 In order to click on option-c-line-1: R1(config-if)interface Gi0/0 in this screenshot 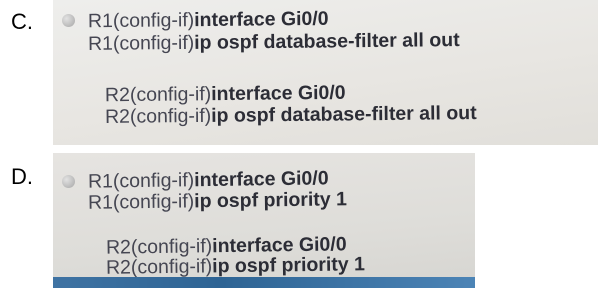, I will do `click(208, 20)`.